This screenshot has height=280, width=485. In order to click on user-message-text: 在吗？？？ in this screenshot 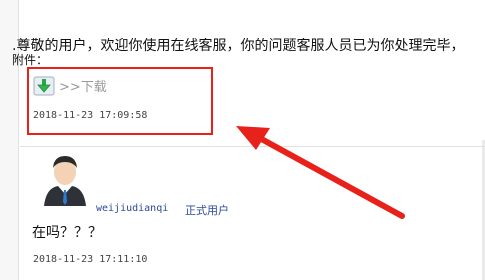, I will do `click(67, 233)`.